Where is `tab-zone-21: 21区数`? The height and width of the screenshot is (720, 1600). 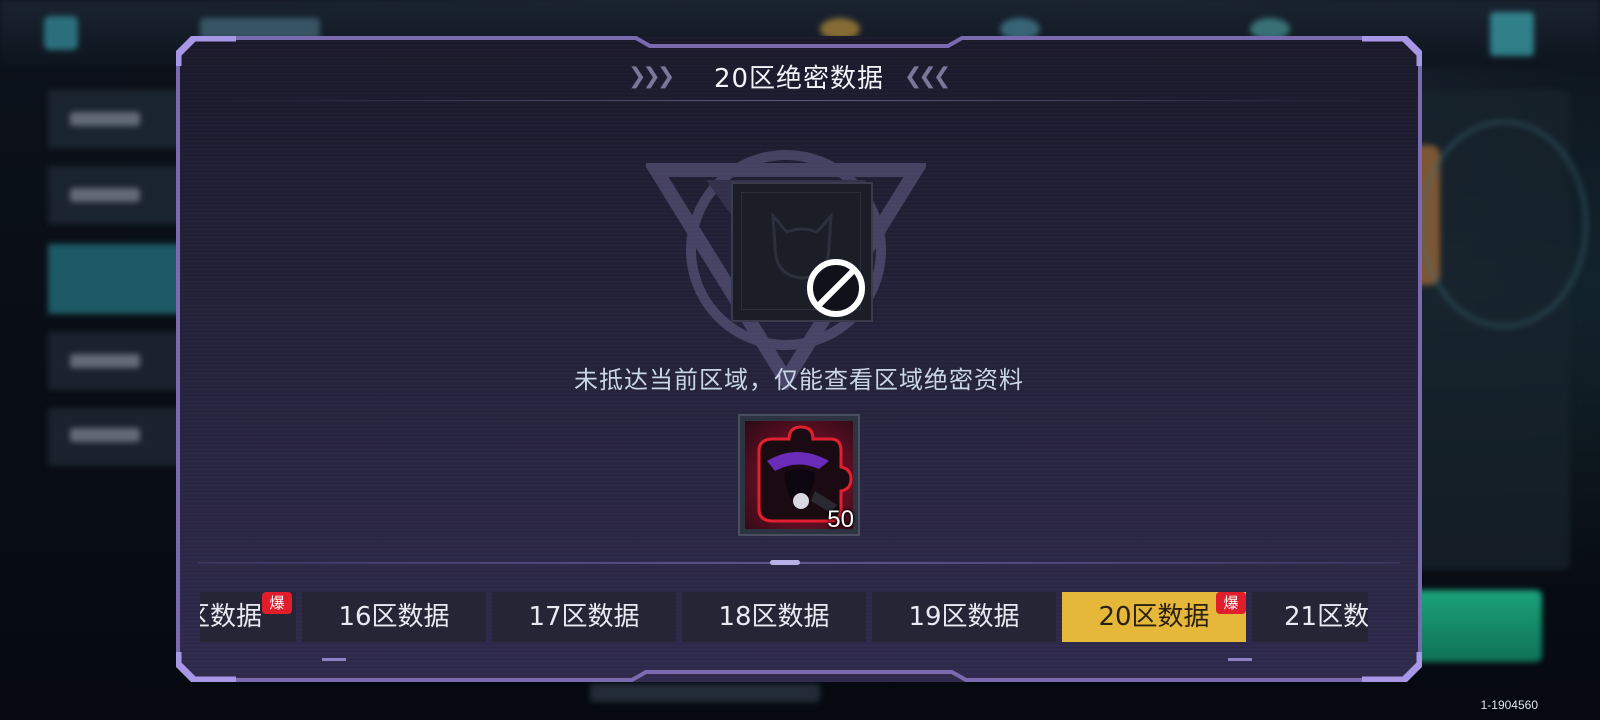 tab-zone-21: 21区数 is located at coordinates (1310, 617).